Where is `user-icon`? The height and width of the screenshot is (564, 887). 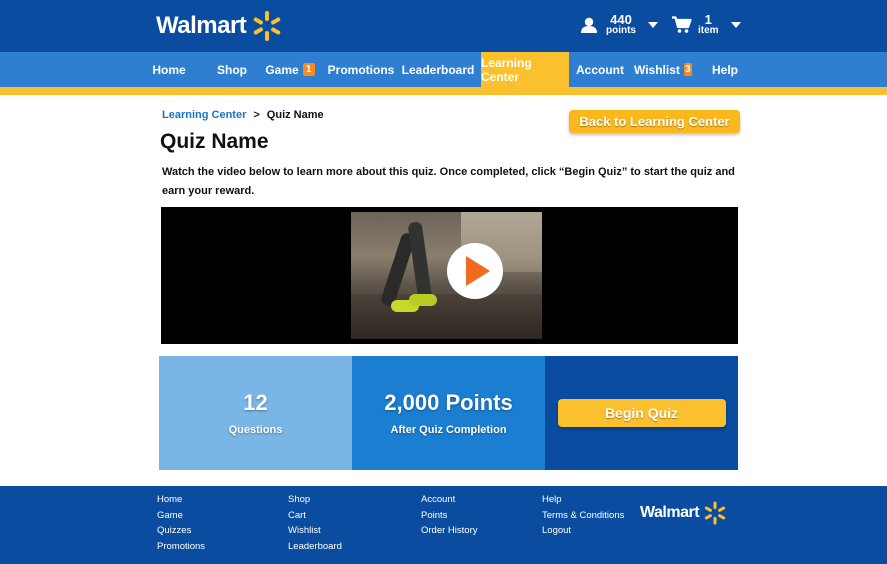
user-icon is located at coordinates (589, 25).